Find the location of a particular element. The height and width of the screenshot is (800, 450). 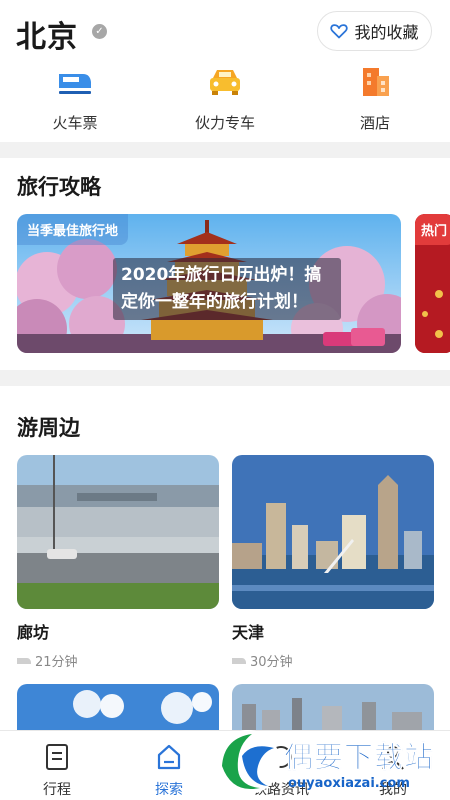

tab-explore: 探索 is located at coordinates (169, 771).